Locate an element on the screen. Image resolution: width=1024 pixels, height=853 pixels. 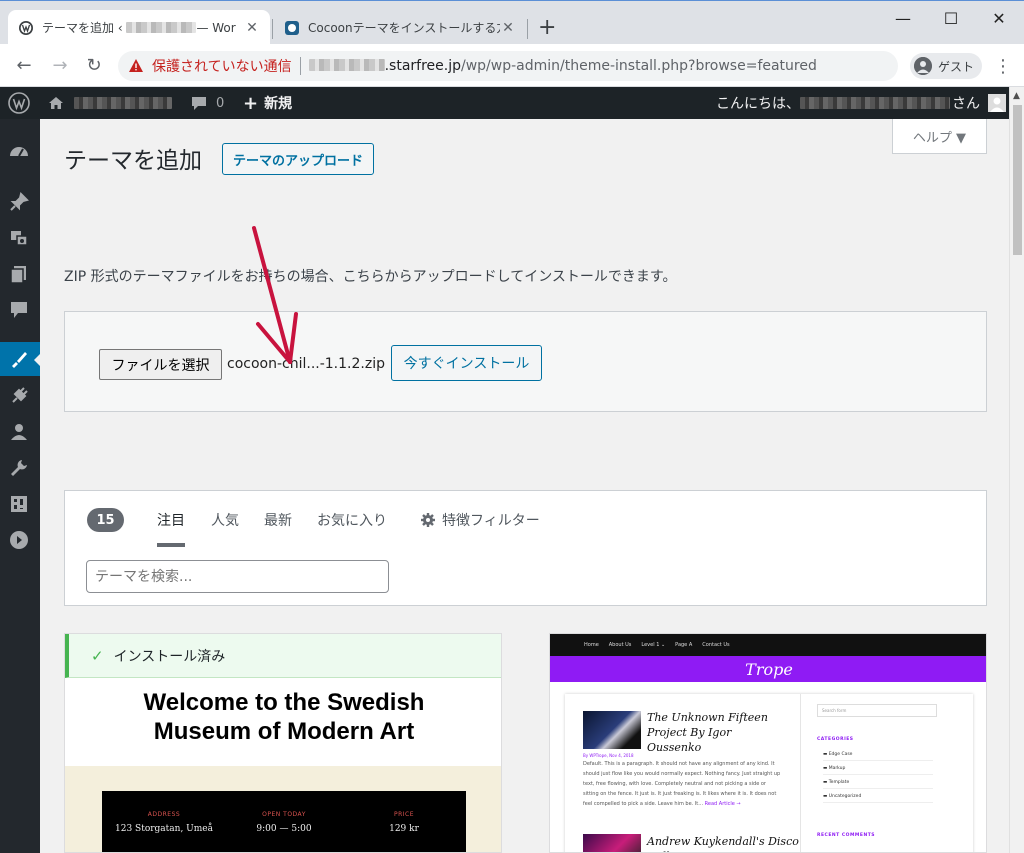
warning-icon is located at coordinates (136, 65).